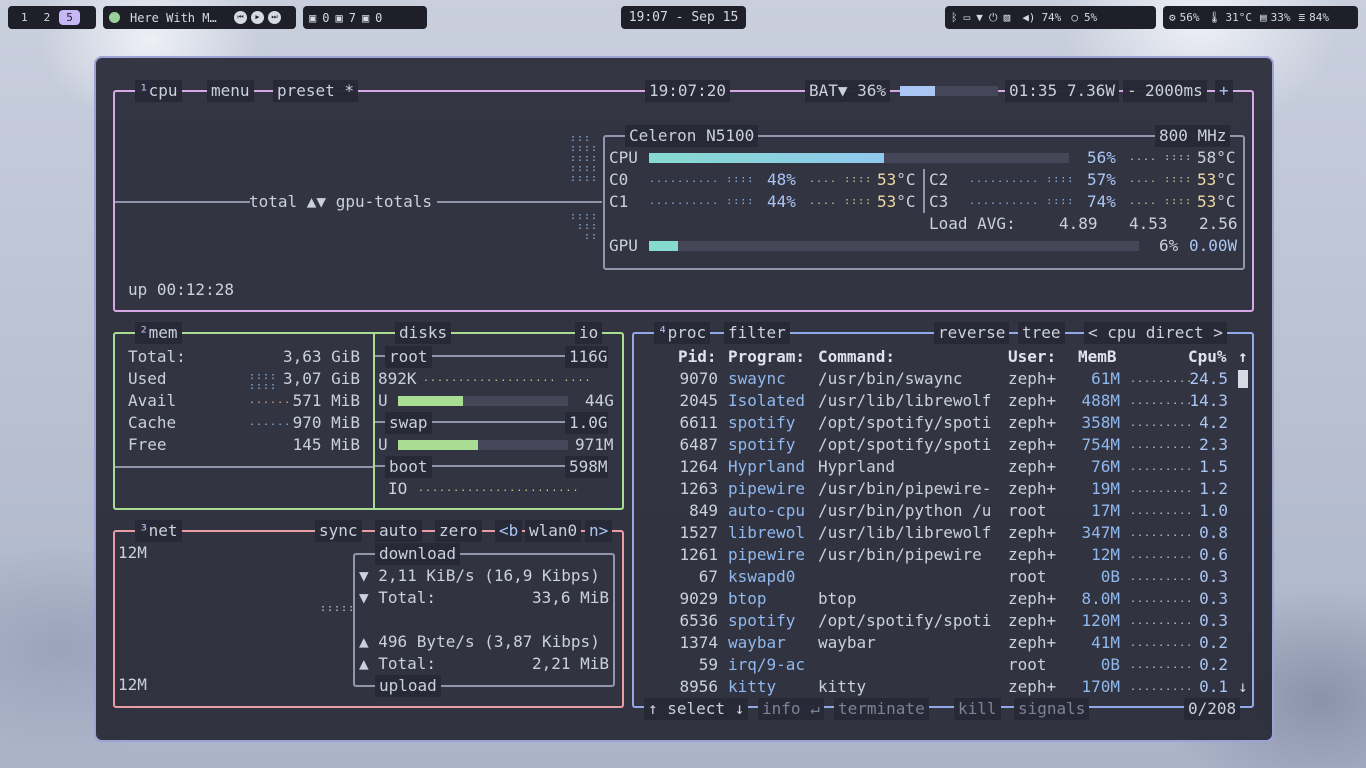  What do you see at coordinates (1090, 17) in the screenshot?
I see `brightness-level: 5%` at bounding box center [1090, 17].